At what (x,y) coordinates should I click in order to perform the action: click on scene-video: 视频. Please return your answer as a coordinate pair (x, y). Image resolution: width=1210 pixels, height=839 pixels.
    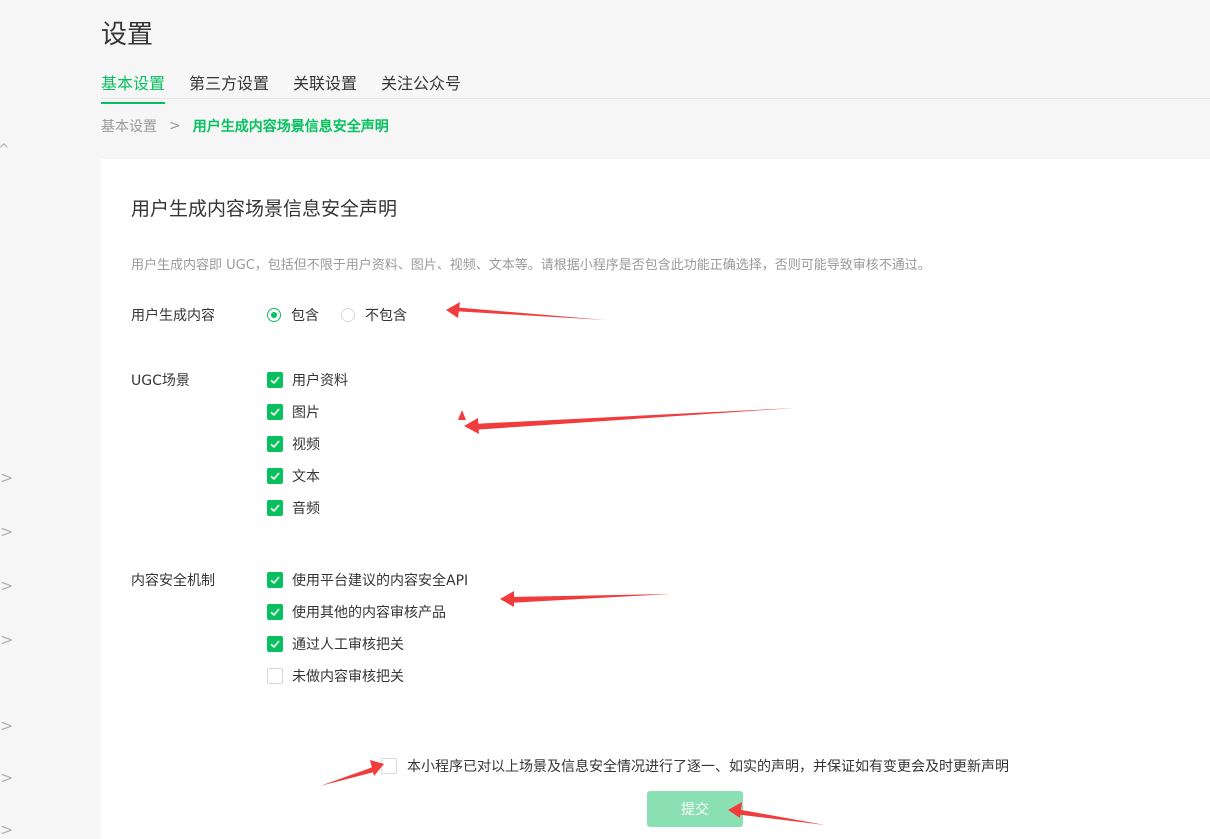
    Looking at the image, I should click on (307, 444).